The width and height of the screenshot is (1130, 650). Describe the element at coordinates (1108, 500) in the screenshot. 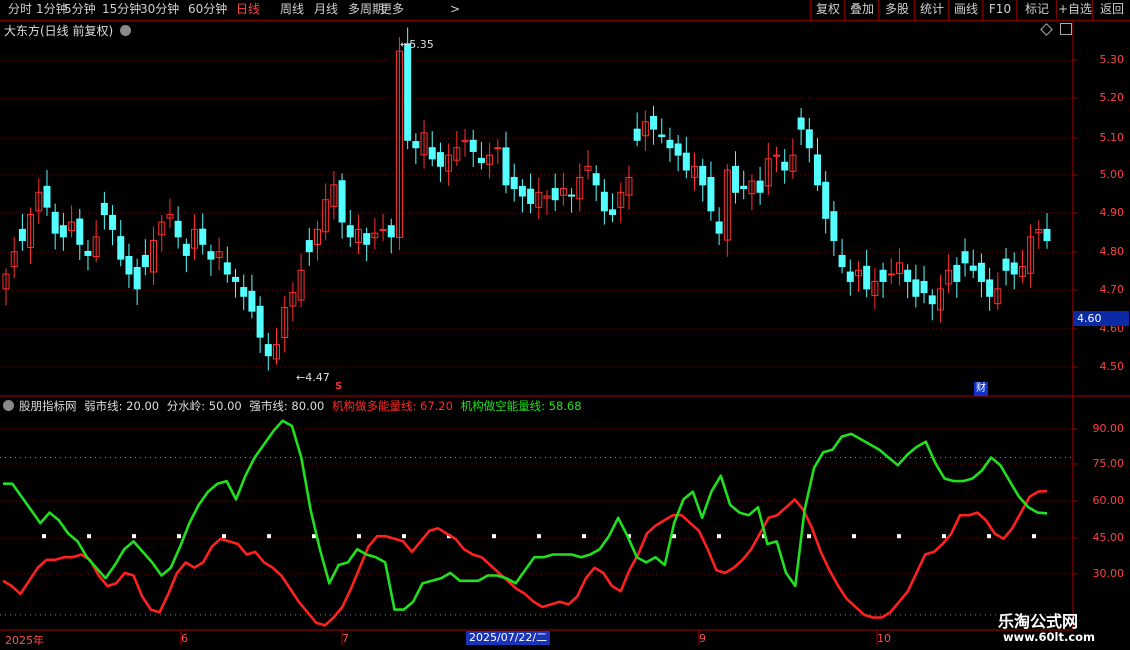

I see `y-tick-label: 60.00` at that location.